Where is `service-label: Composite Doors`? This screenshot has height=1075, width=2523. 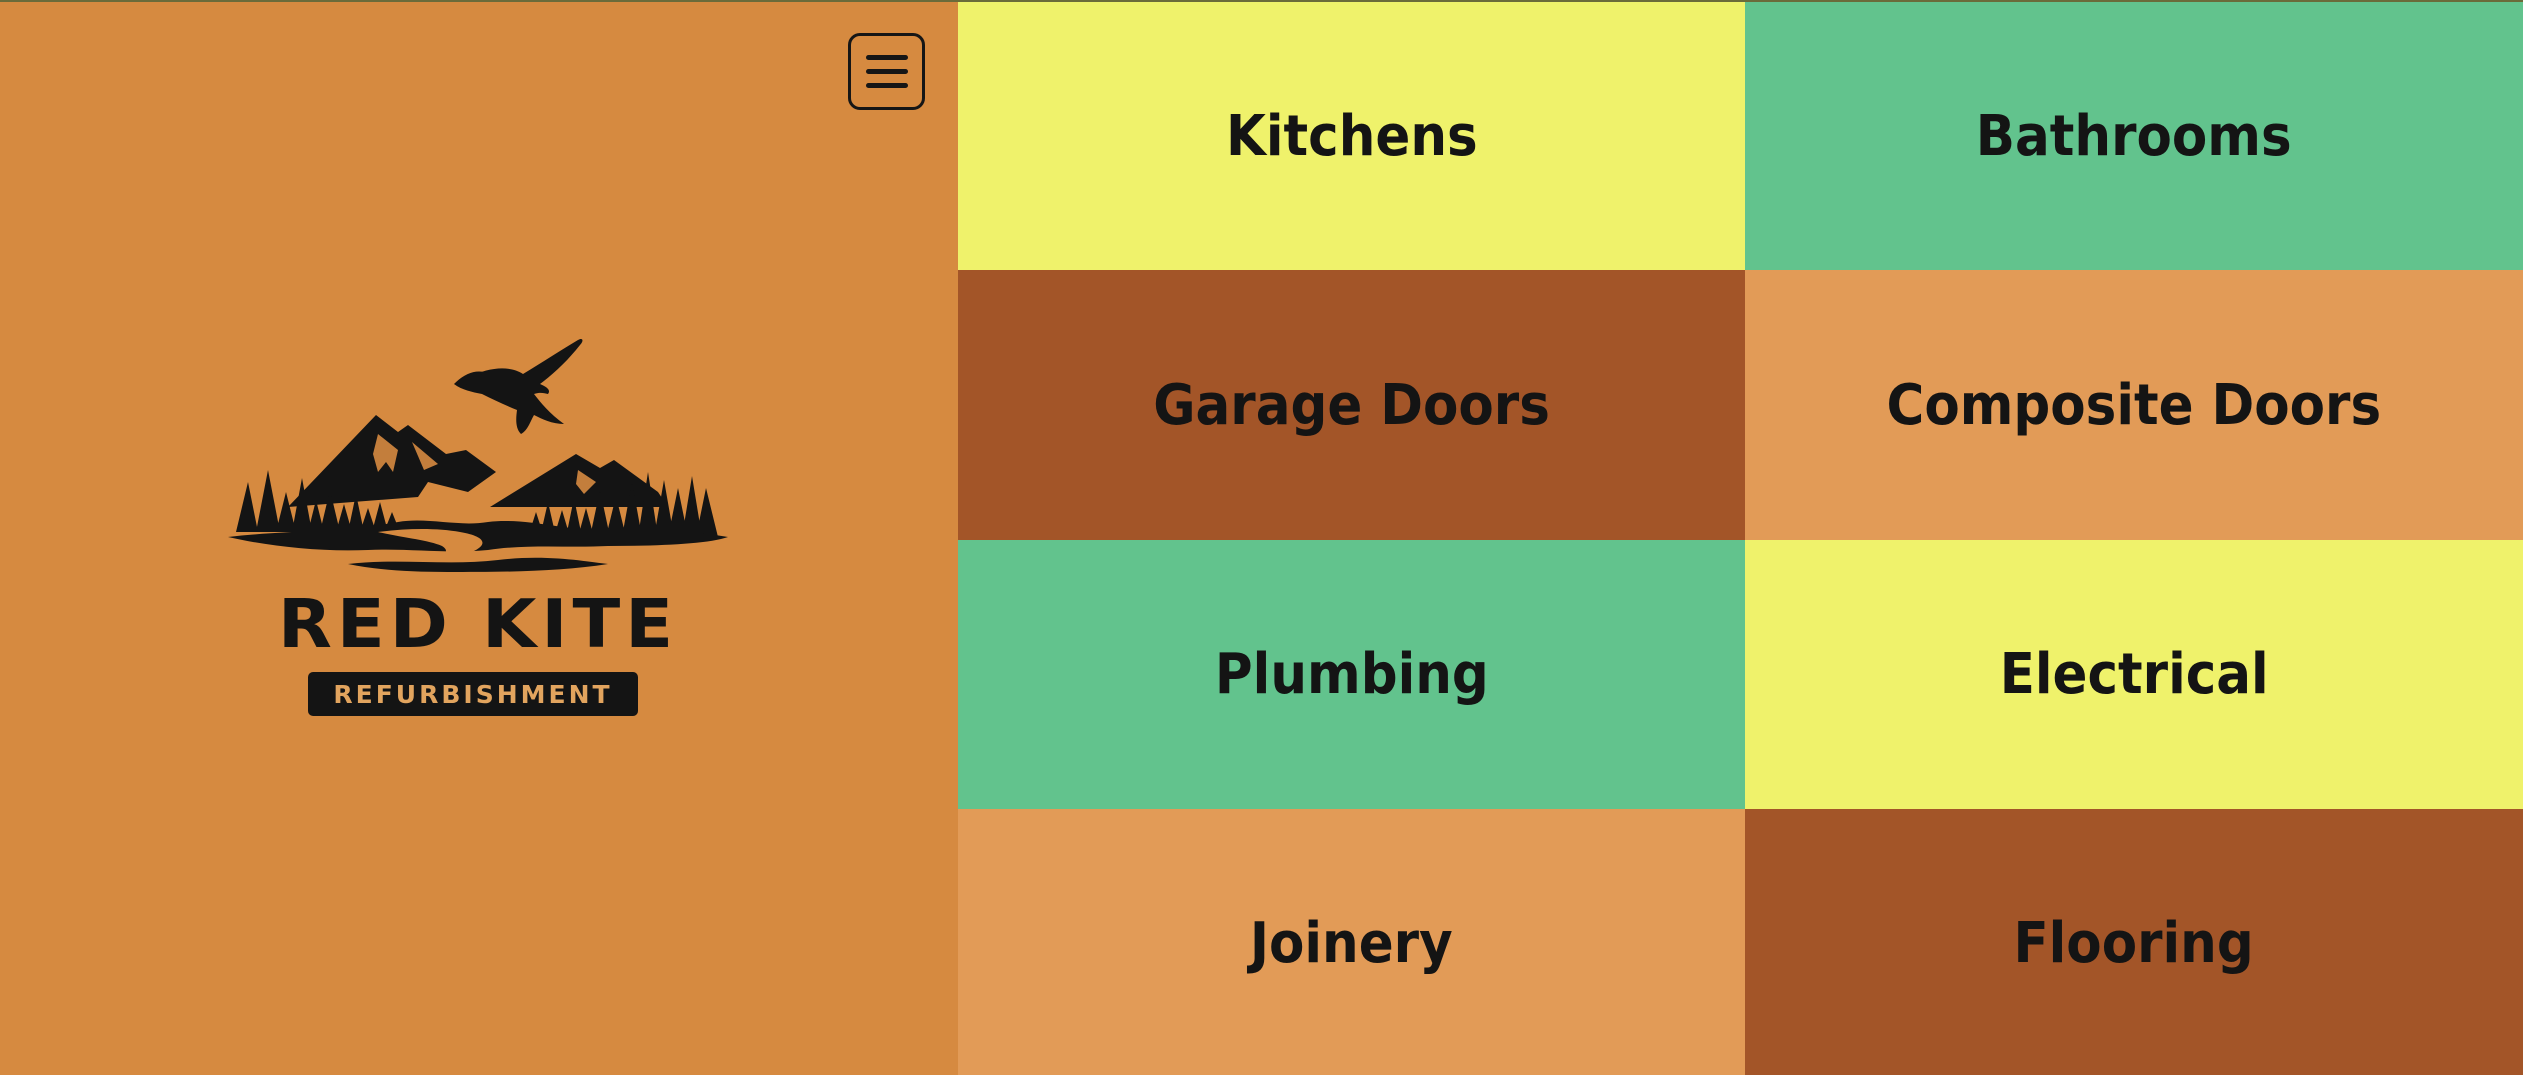
service-label: Composite Doors is located at coordinates (2134, 405).